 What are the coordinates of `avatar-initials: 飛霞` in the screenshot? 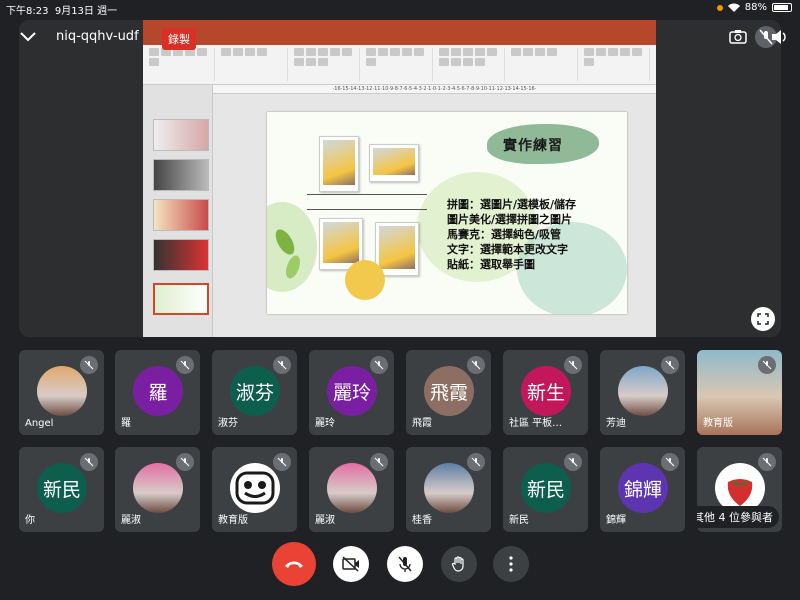 It's located at (448, 392).